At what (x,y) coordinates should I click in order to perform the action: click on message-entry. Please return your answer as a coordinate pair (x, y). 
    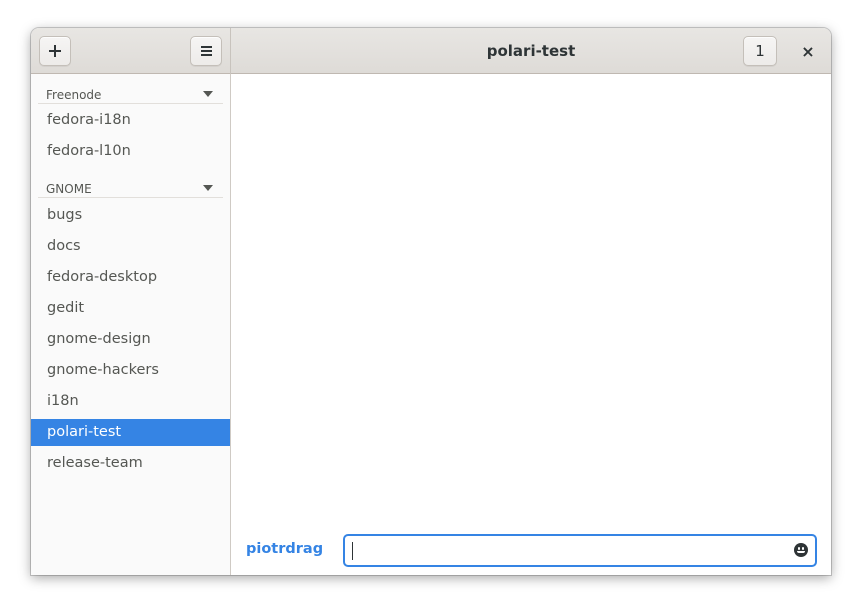
    Looking at the image, I should click on (580, 550).